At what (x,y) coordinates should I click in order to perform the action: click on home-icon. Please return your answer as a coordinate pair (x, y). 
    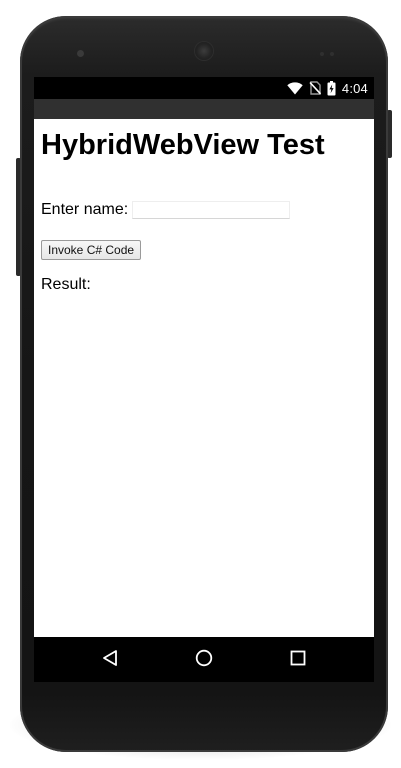
    Looking at the image, I should click on (204, 660).